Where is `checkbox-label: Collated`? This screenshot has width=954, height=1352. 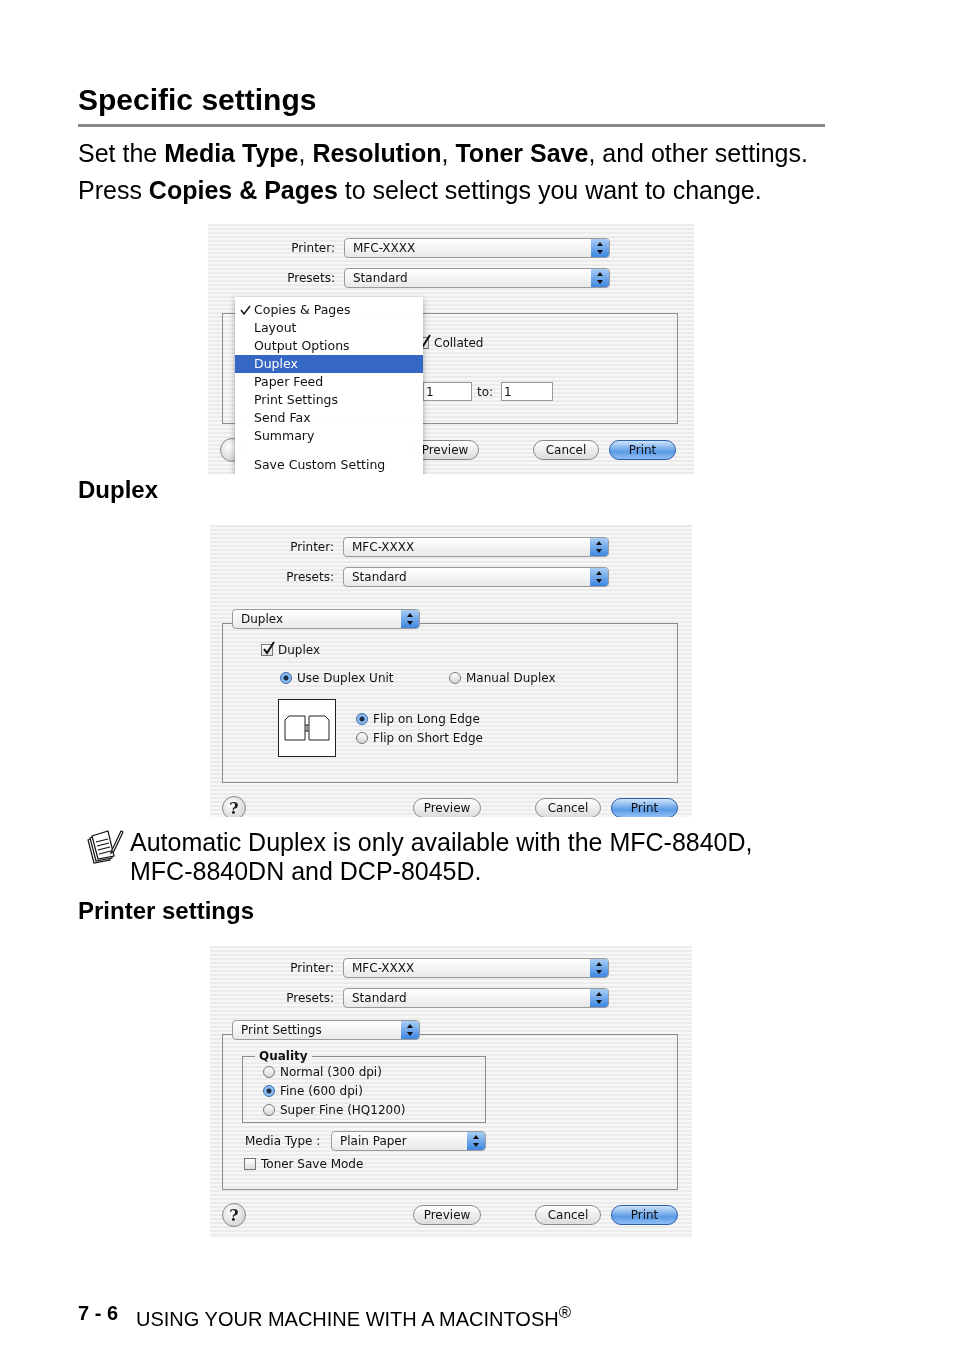 checkbox-label: Collated is located at coordinates (459, 343).